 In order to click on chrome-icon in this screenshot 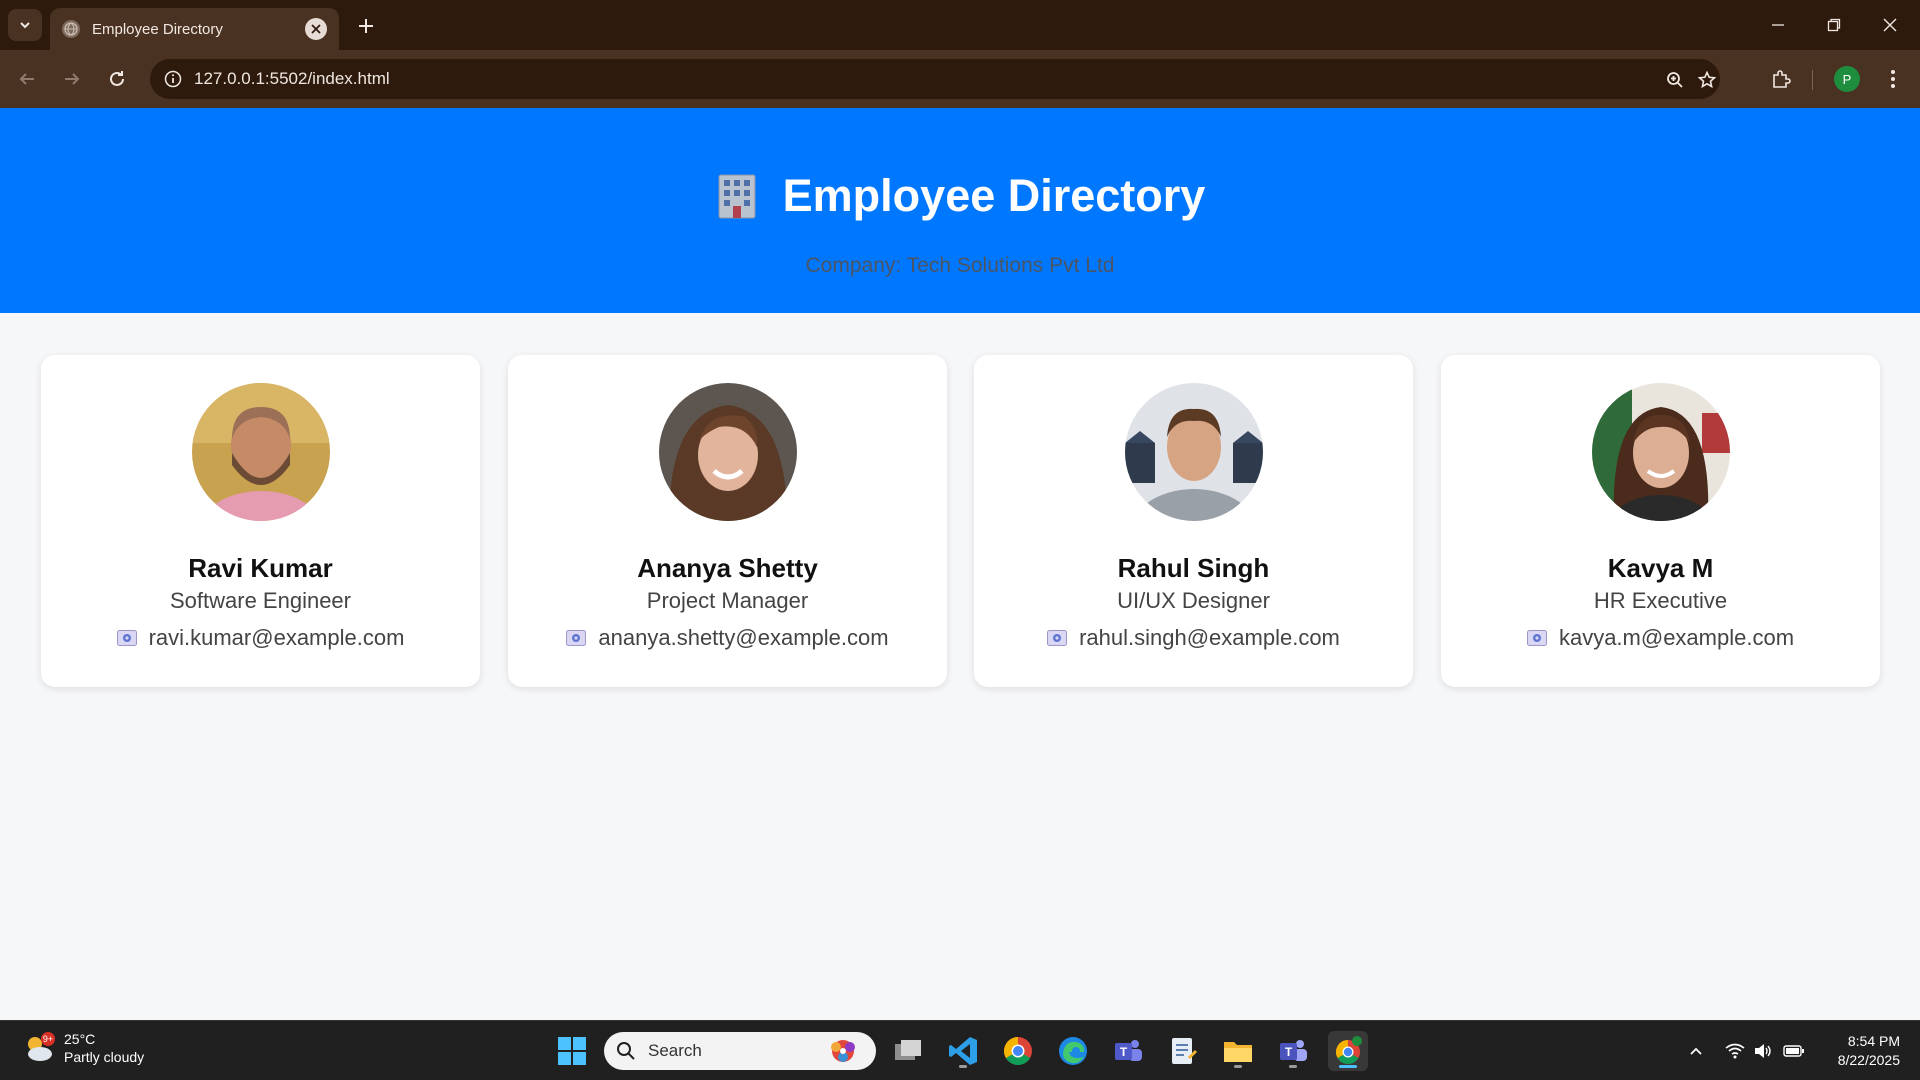, I will do `click(1018, 1051)`.